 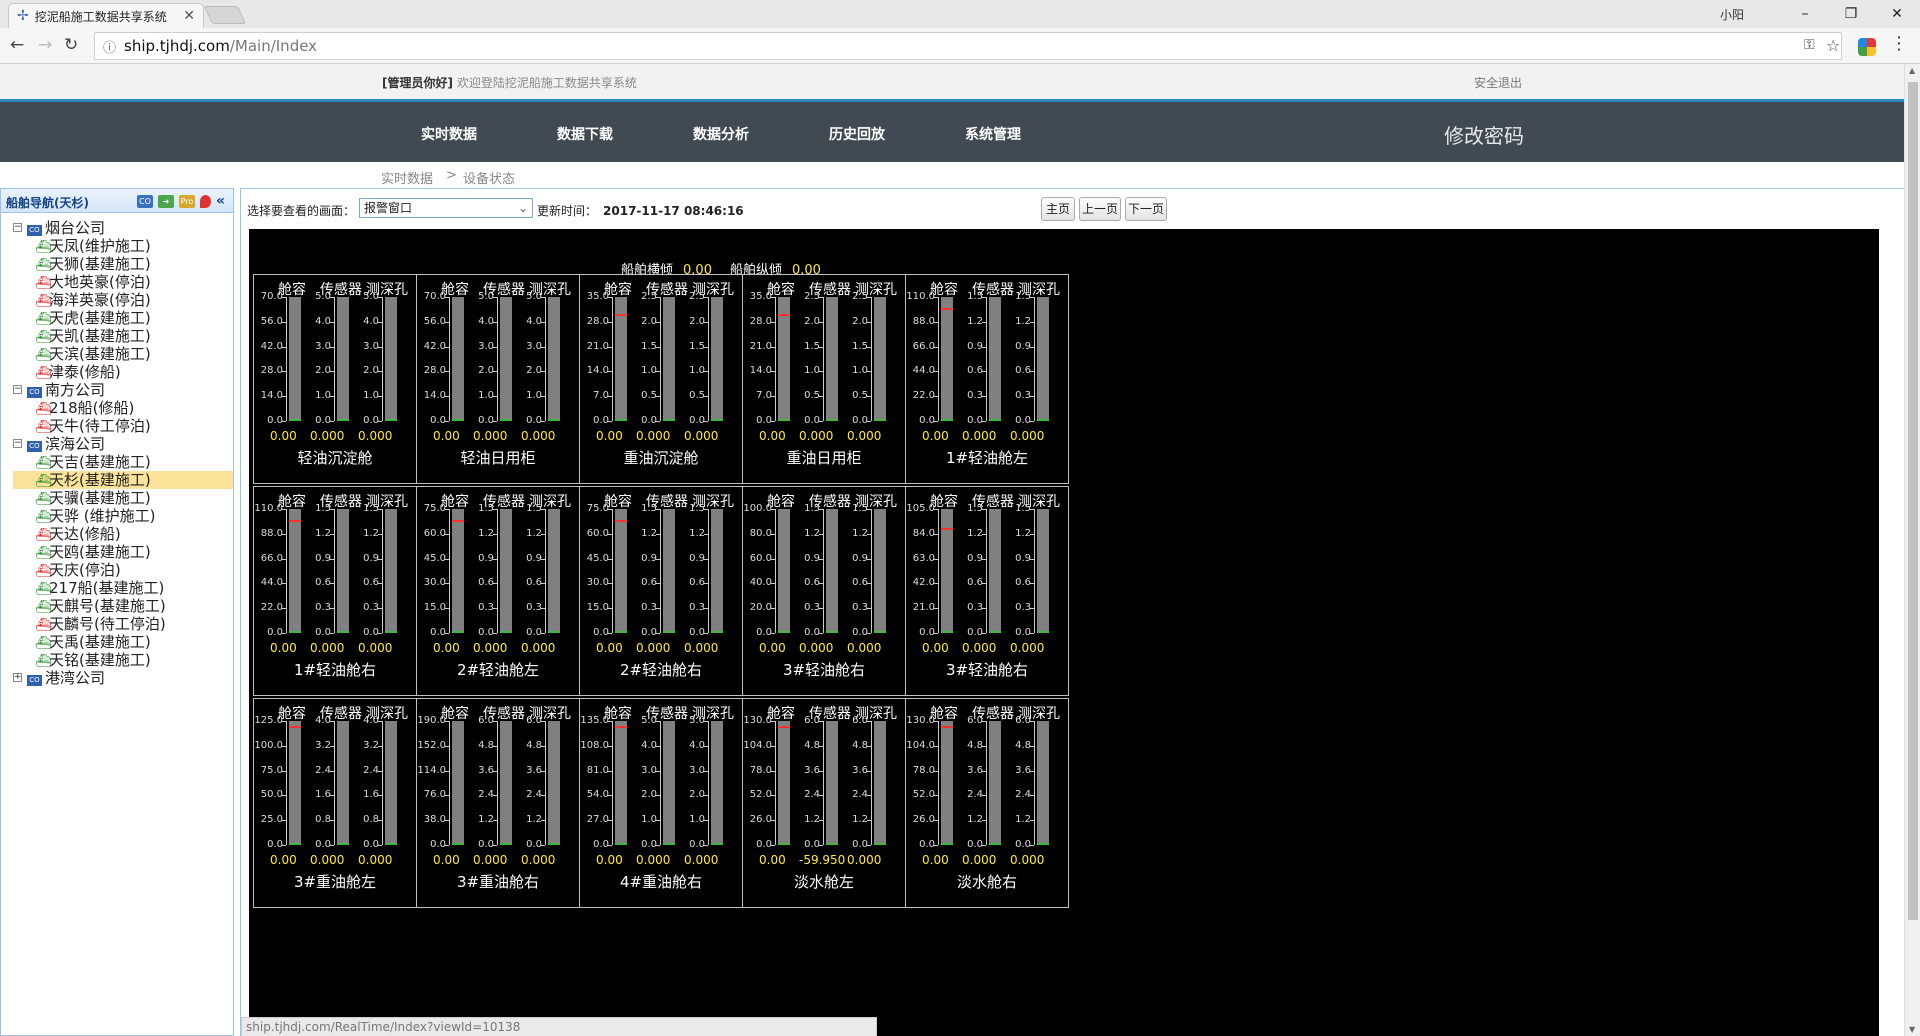 What do you see at coordinates (721, 134) in the screenshot?
I see `nav-analysis: 数据分析` at bounding box center [721, 134].